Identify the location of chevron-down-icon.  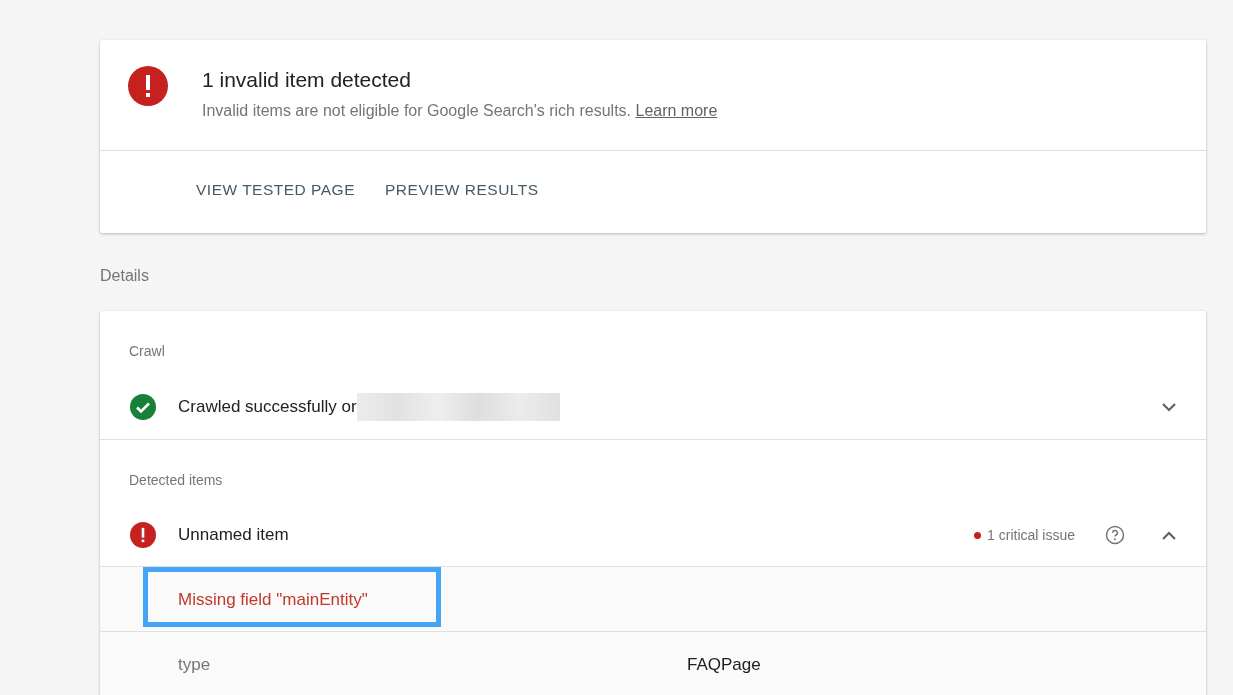
(1169, 407).